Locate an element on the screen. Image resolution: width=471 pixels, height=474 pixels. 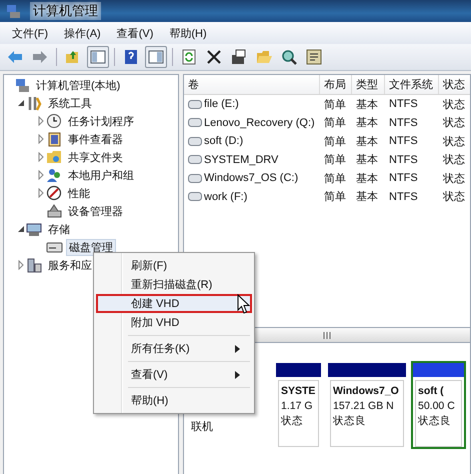
tree-item: 服务和应 is located at coordinates (70, 265).